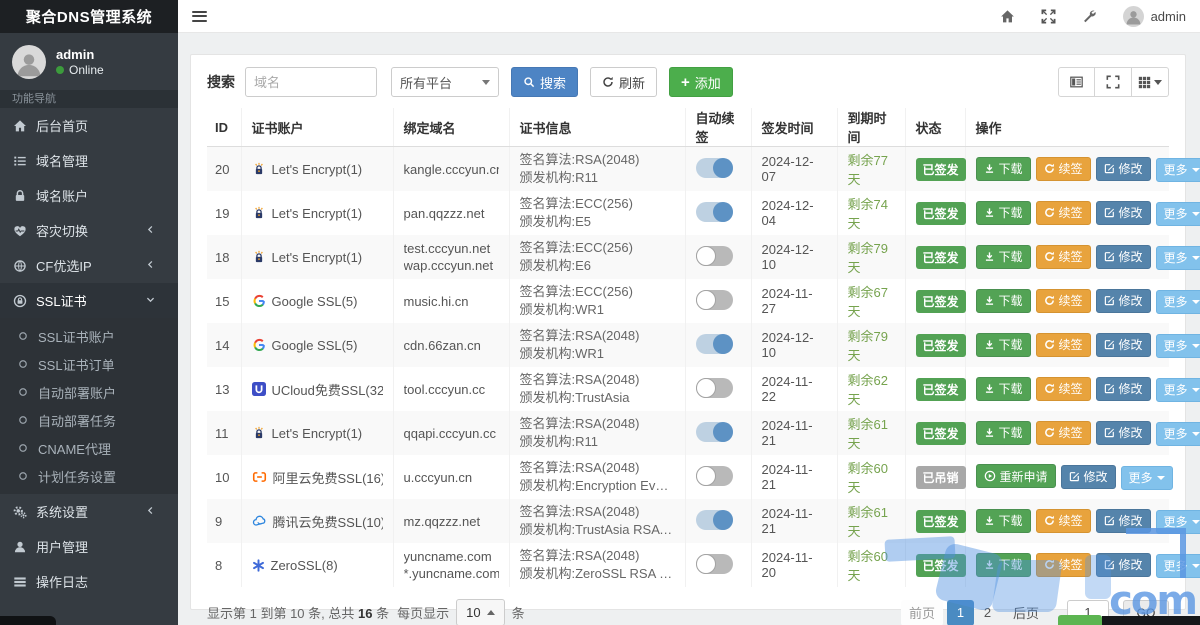 Image resolution: width=1200 pixels, height=625 pixels. I want to click on pagination-page-2: 2, so click(987, 612).